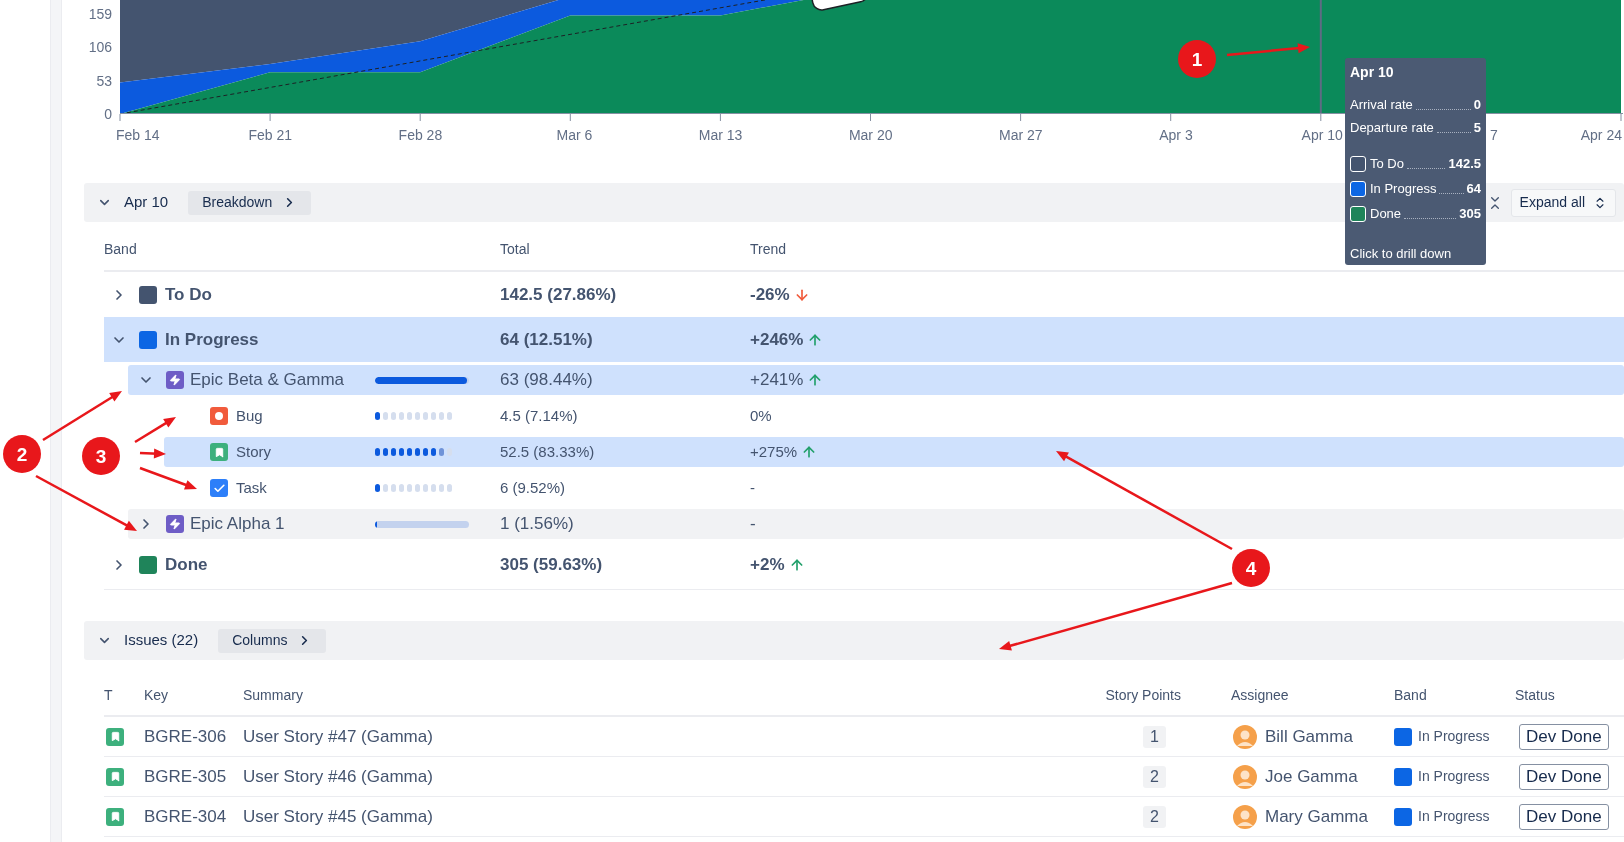 The image size is (1624, 842). Describe the element at coordinates (1143, 695) in the screenshot. I see `column-header: Story Points` at that location.